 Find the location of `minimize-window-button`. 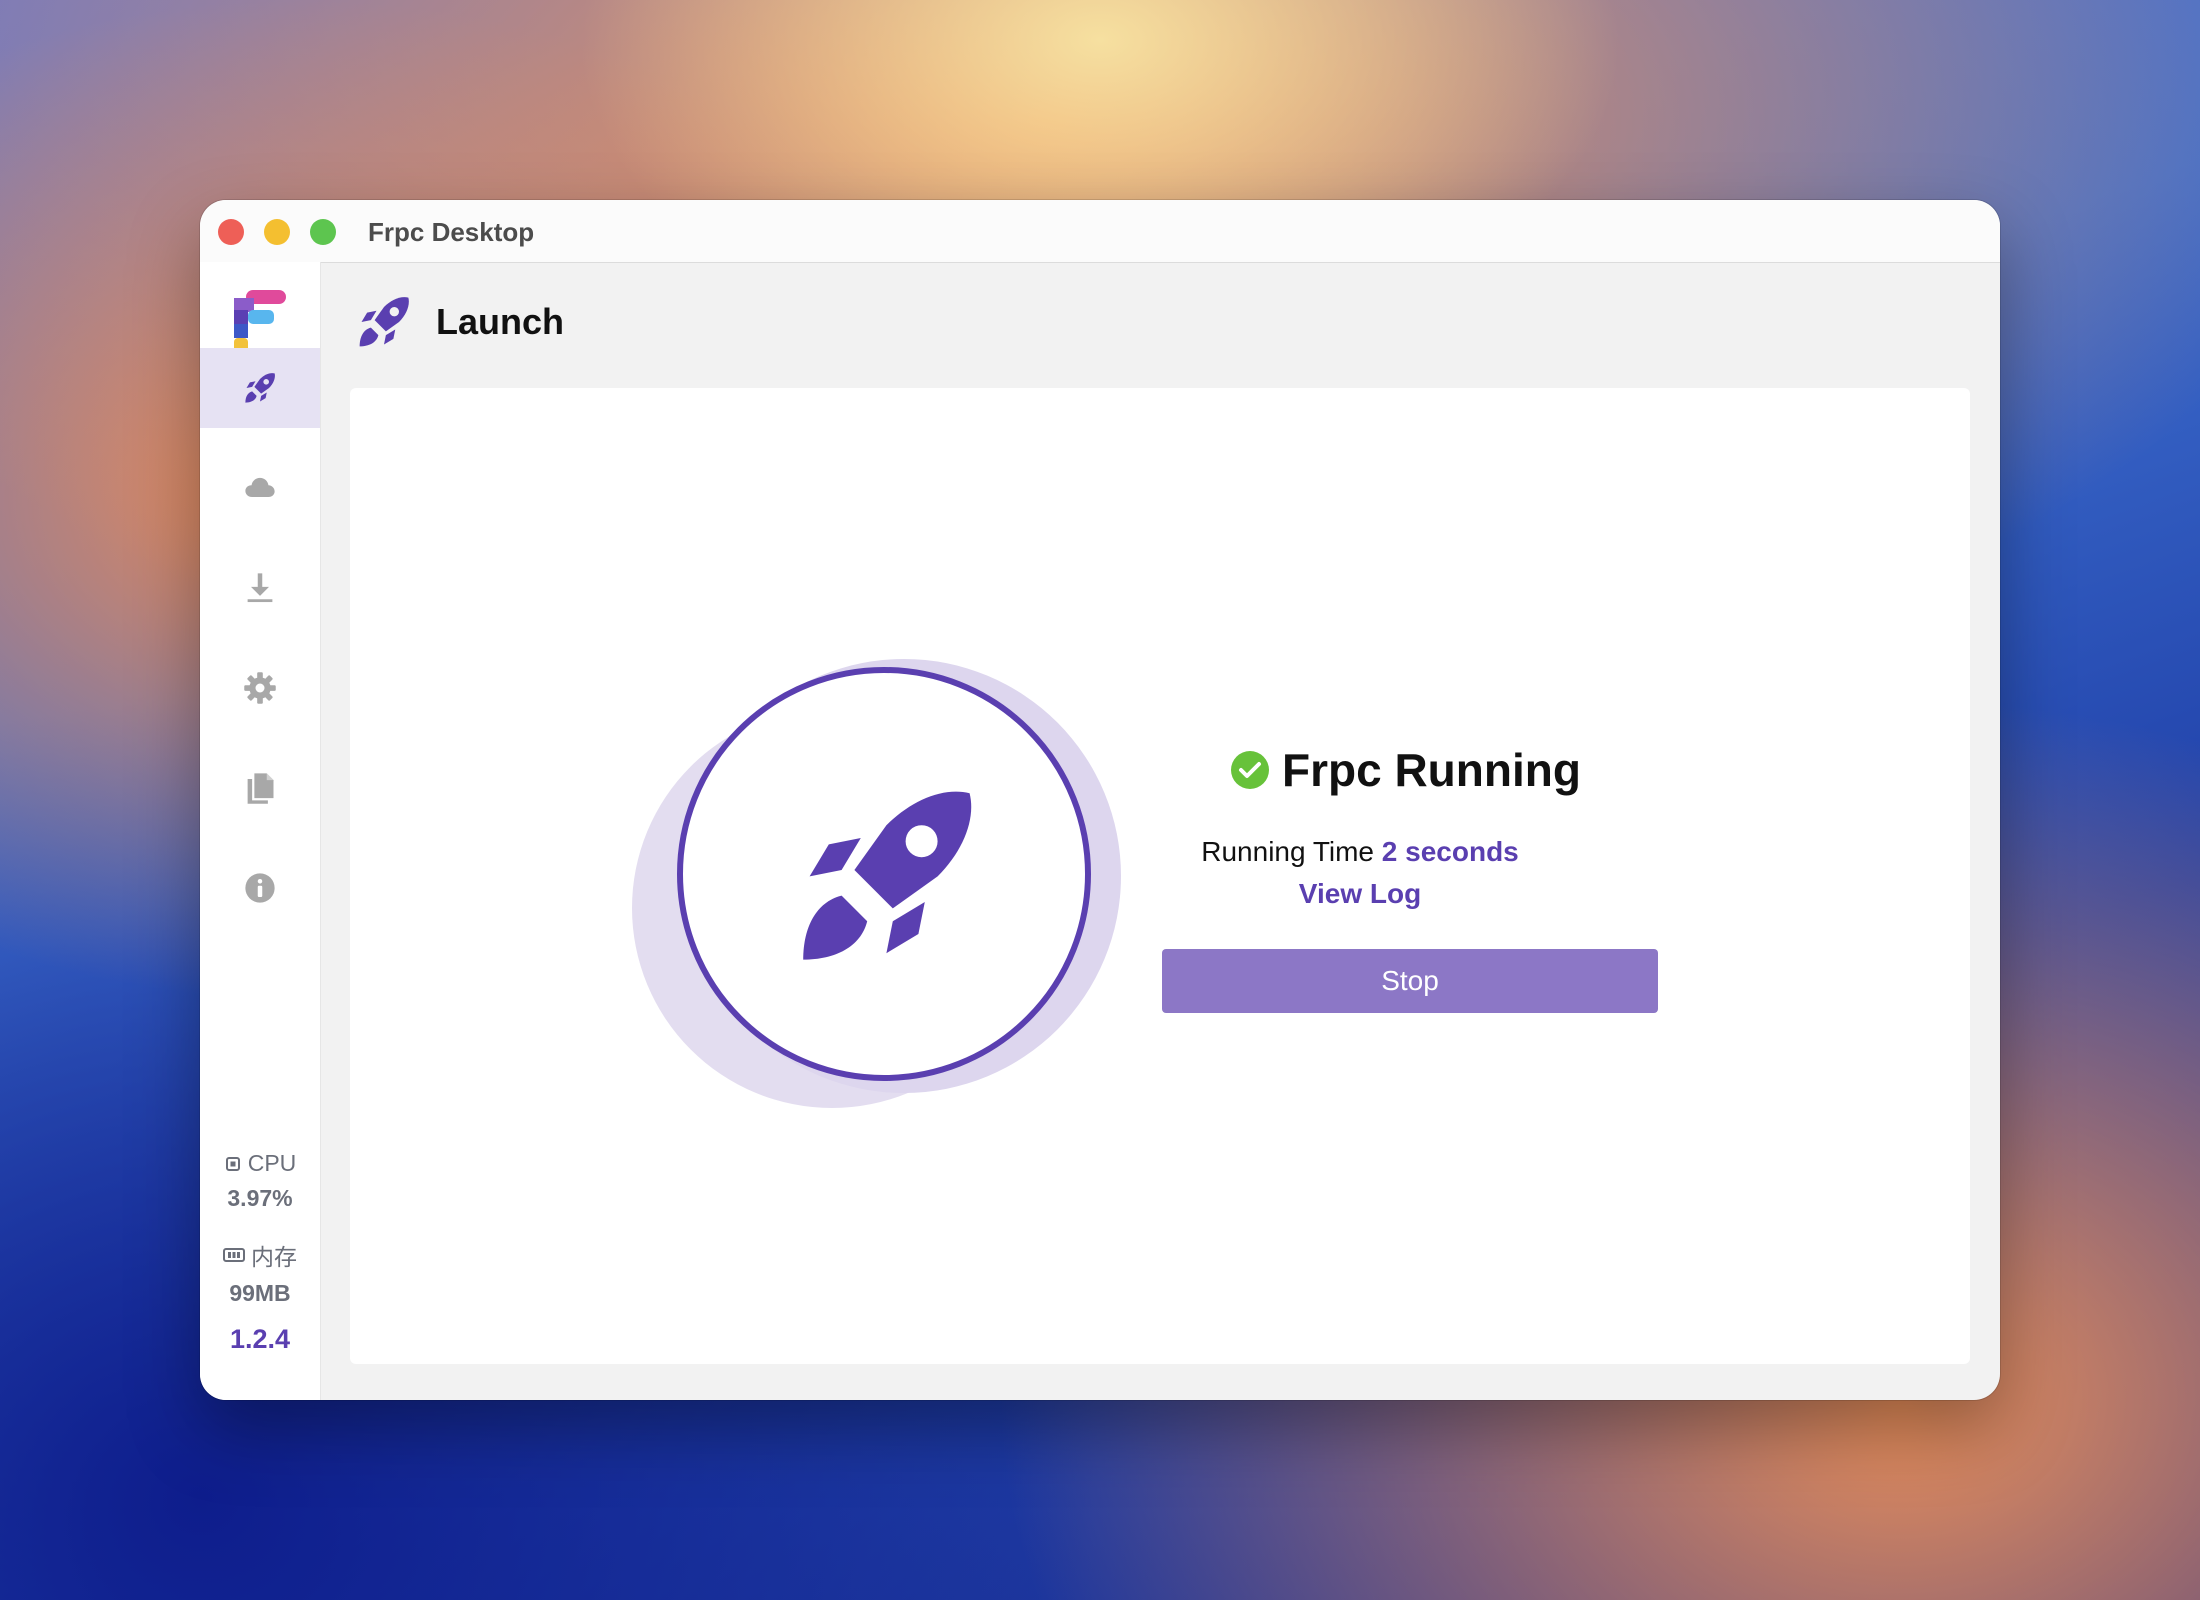

minimize-window-button is located at coordinates (277, 232).